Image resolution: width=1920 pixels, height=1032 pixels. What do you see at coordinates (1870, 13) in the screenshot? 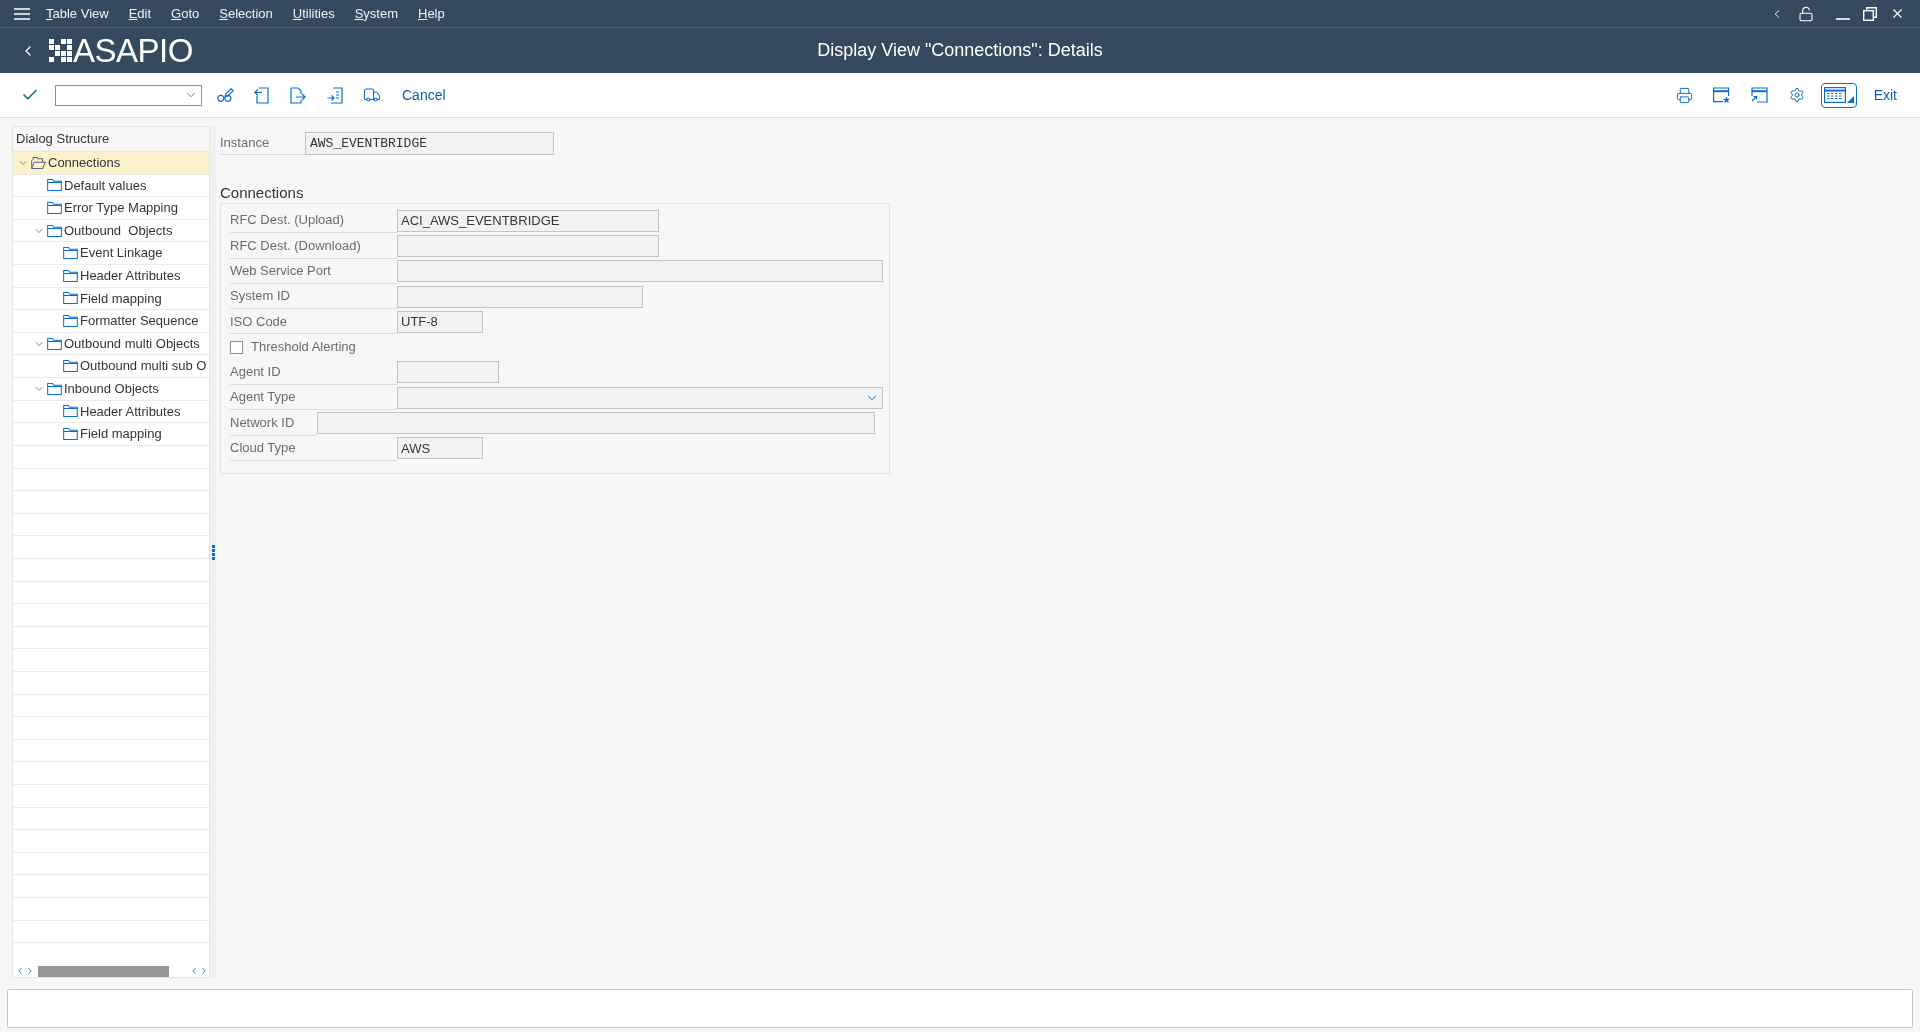
I see `restore-icon` at bounding box center [1870, 13].